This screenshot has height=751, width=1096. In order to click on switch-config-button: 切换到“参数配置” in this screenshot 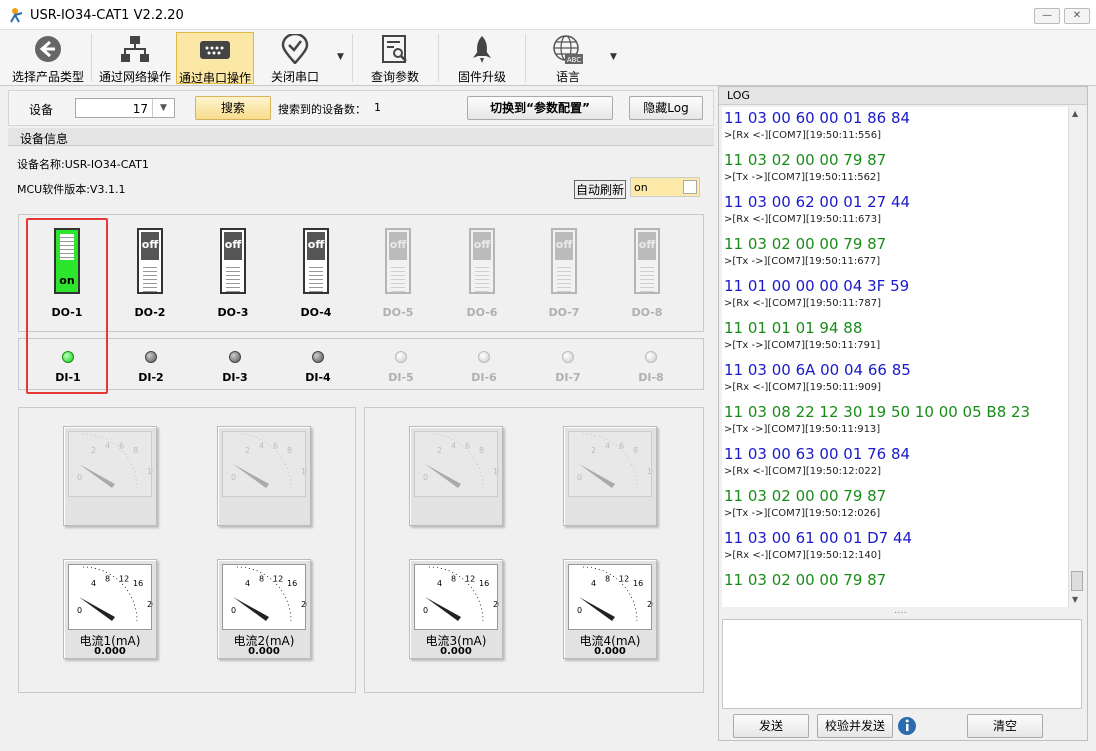, I will do `click(540, 108)`.